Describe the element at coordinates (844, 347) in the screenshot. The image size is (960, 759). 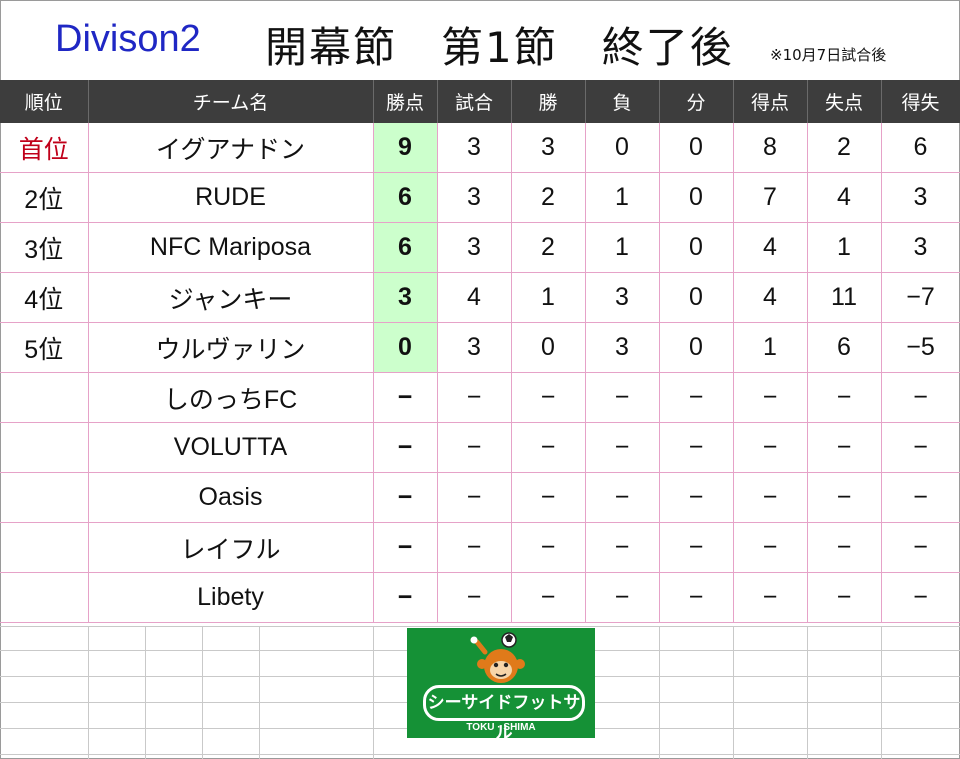
I see `goals-against-cell: 6` at that location.